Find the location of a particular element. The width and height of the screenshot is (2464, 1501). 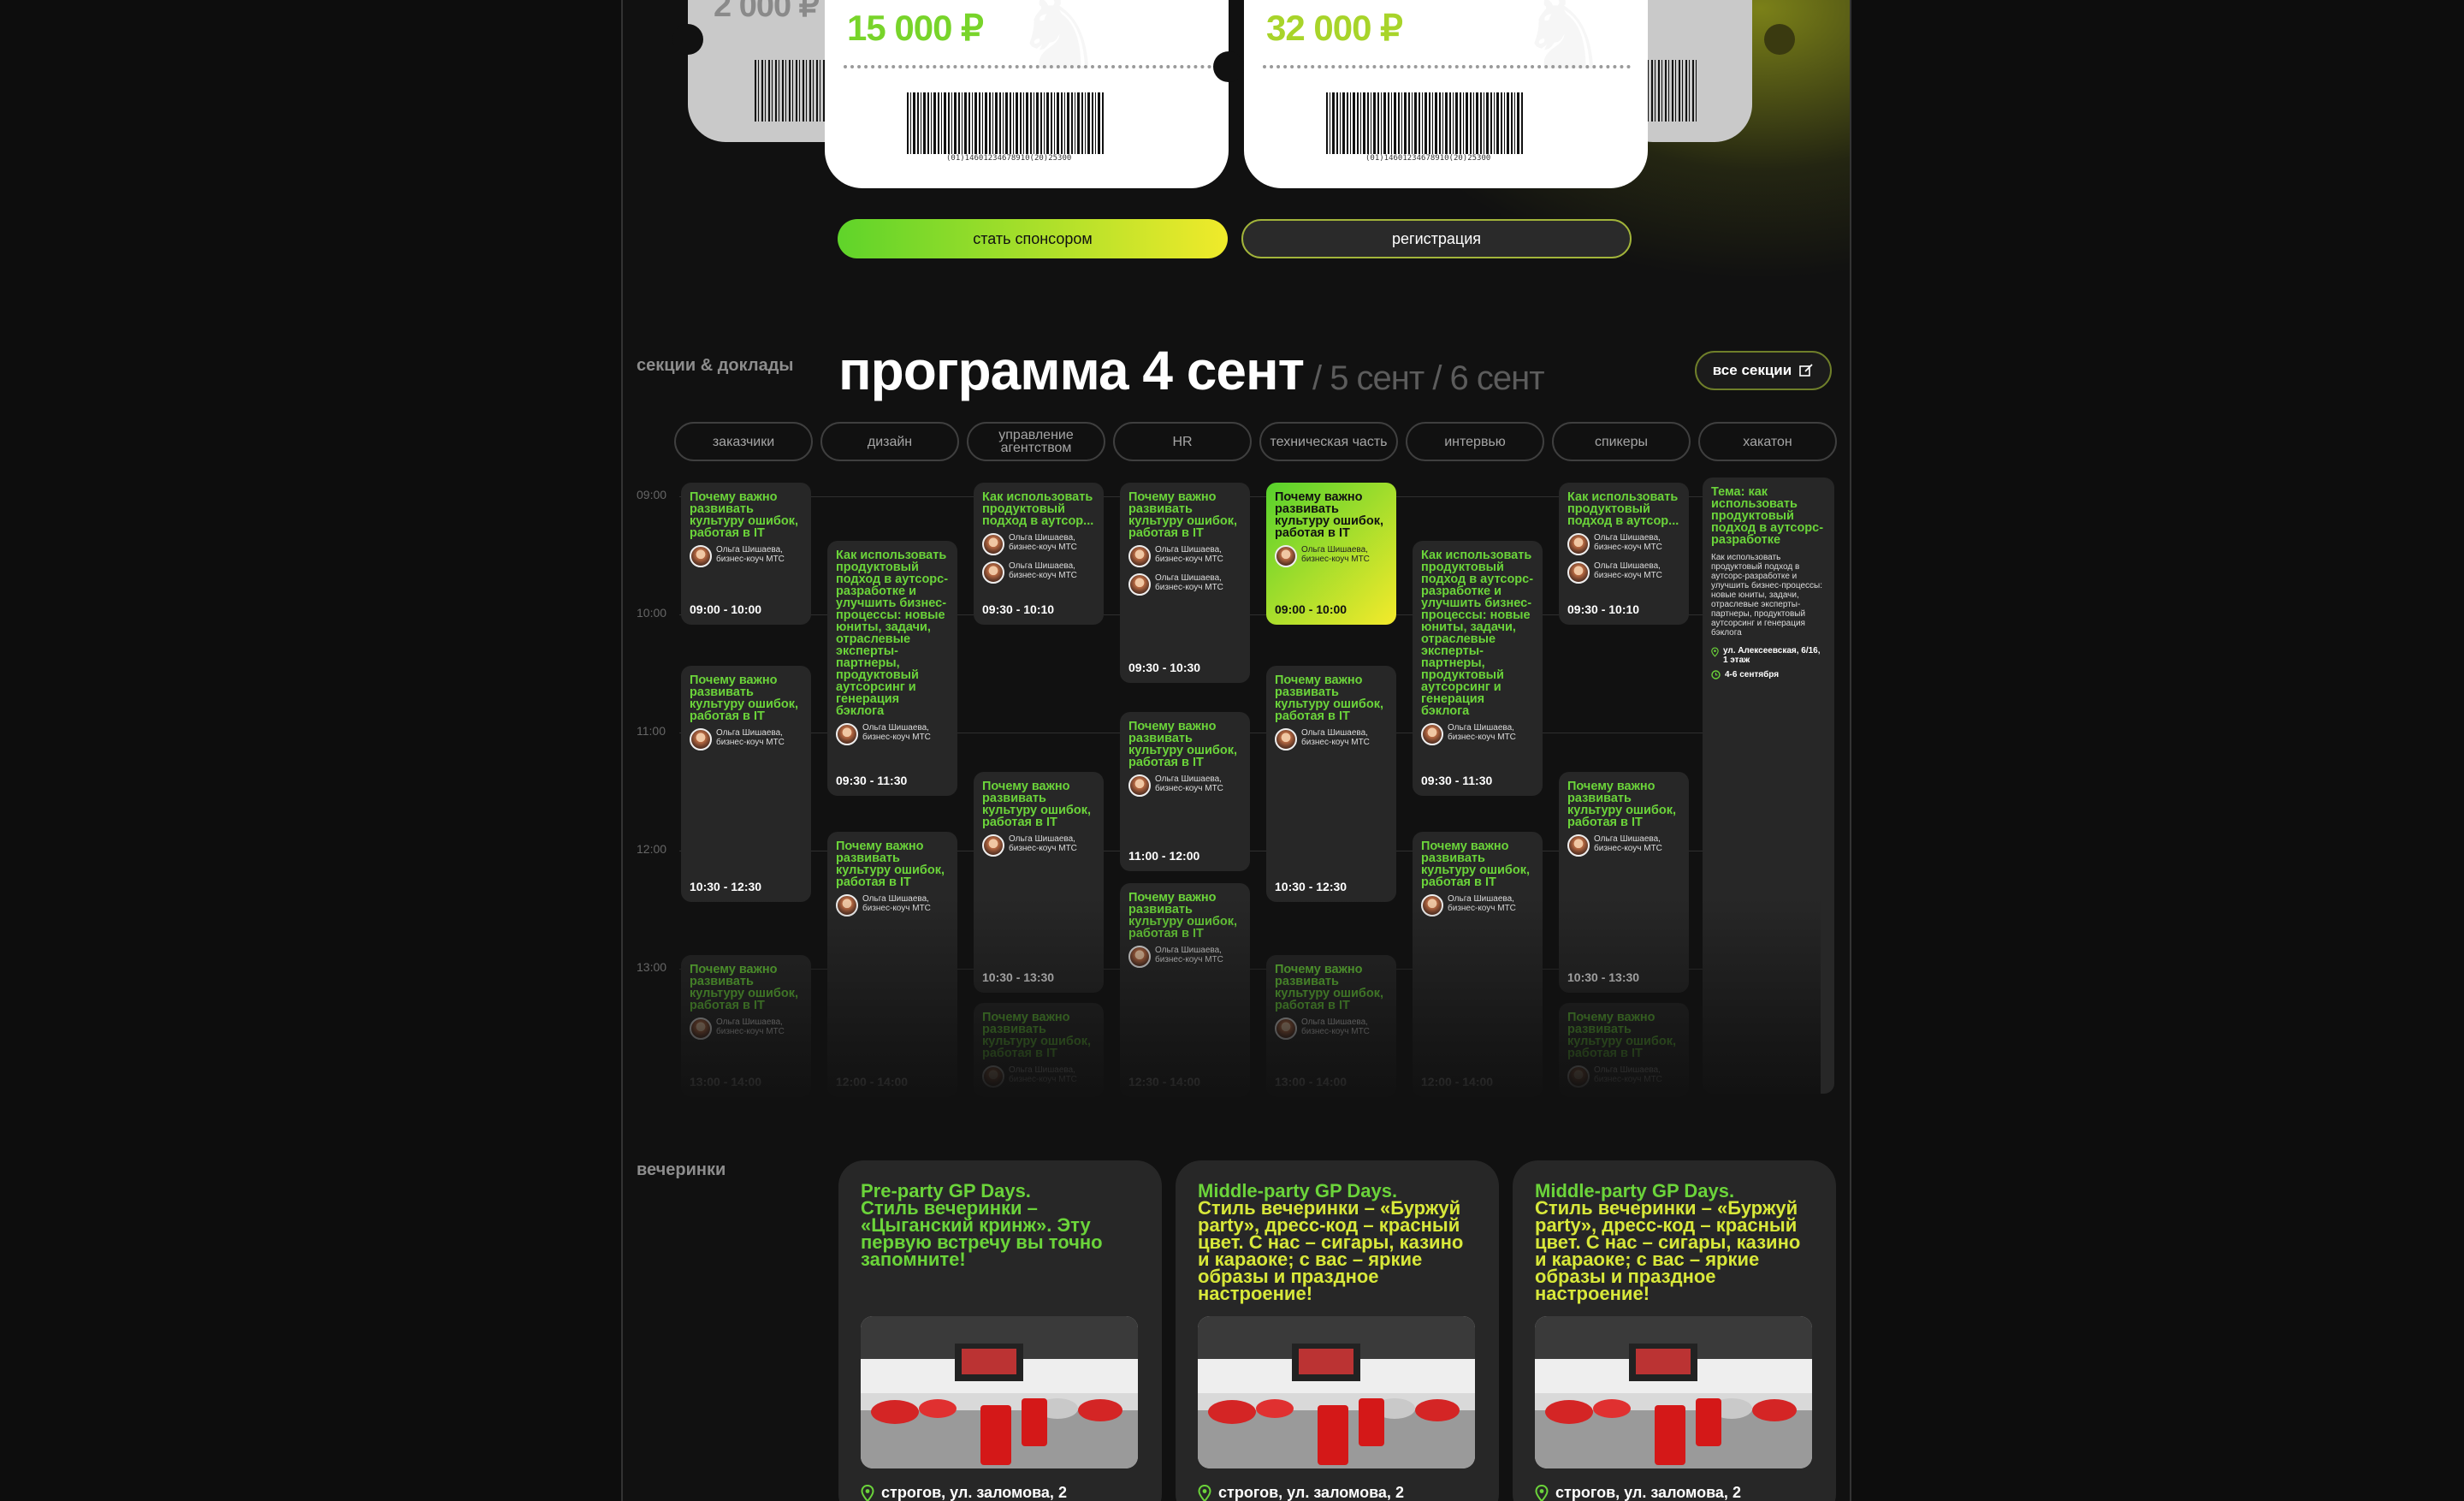

hour-label: 13:00 is located at coordinates (652, 967).